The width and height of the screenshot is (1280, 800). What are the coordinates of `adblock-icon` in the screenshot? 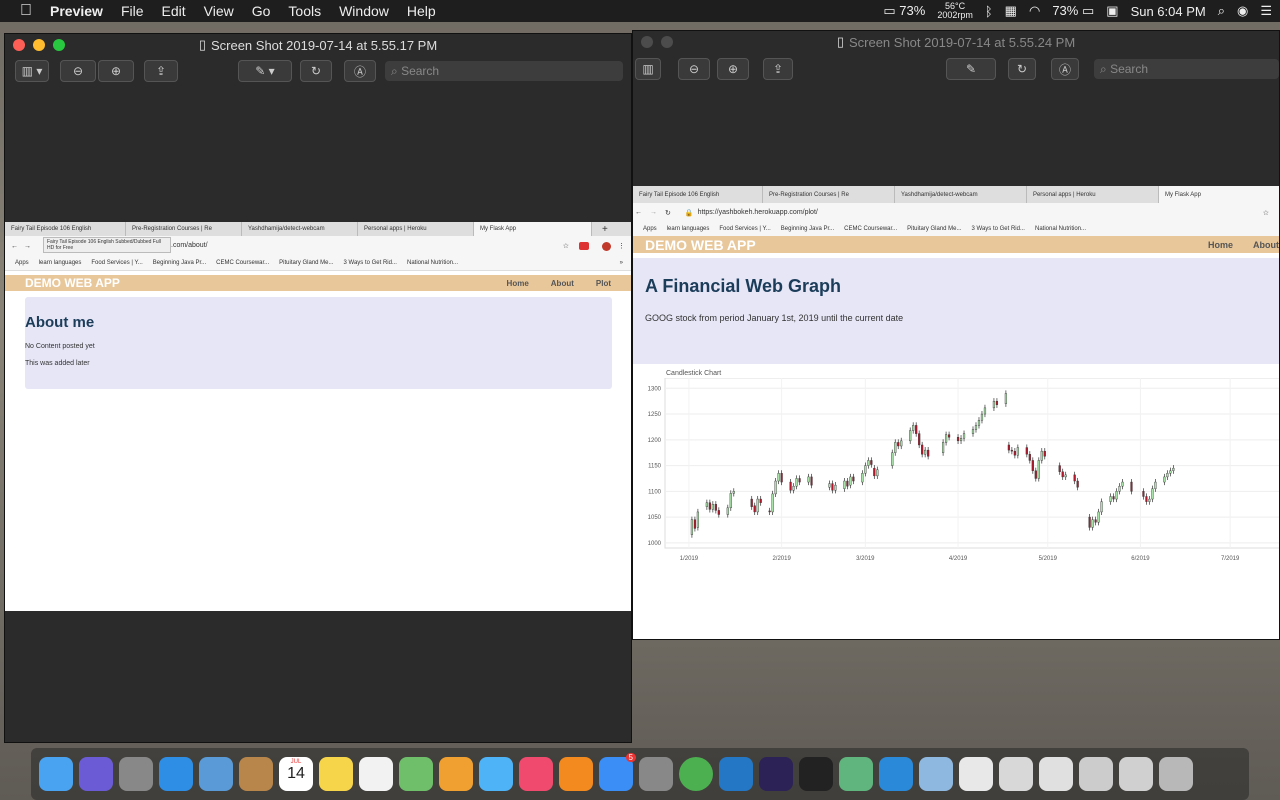 It's located at (584, 246).